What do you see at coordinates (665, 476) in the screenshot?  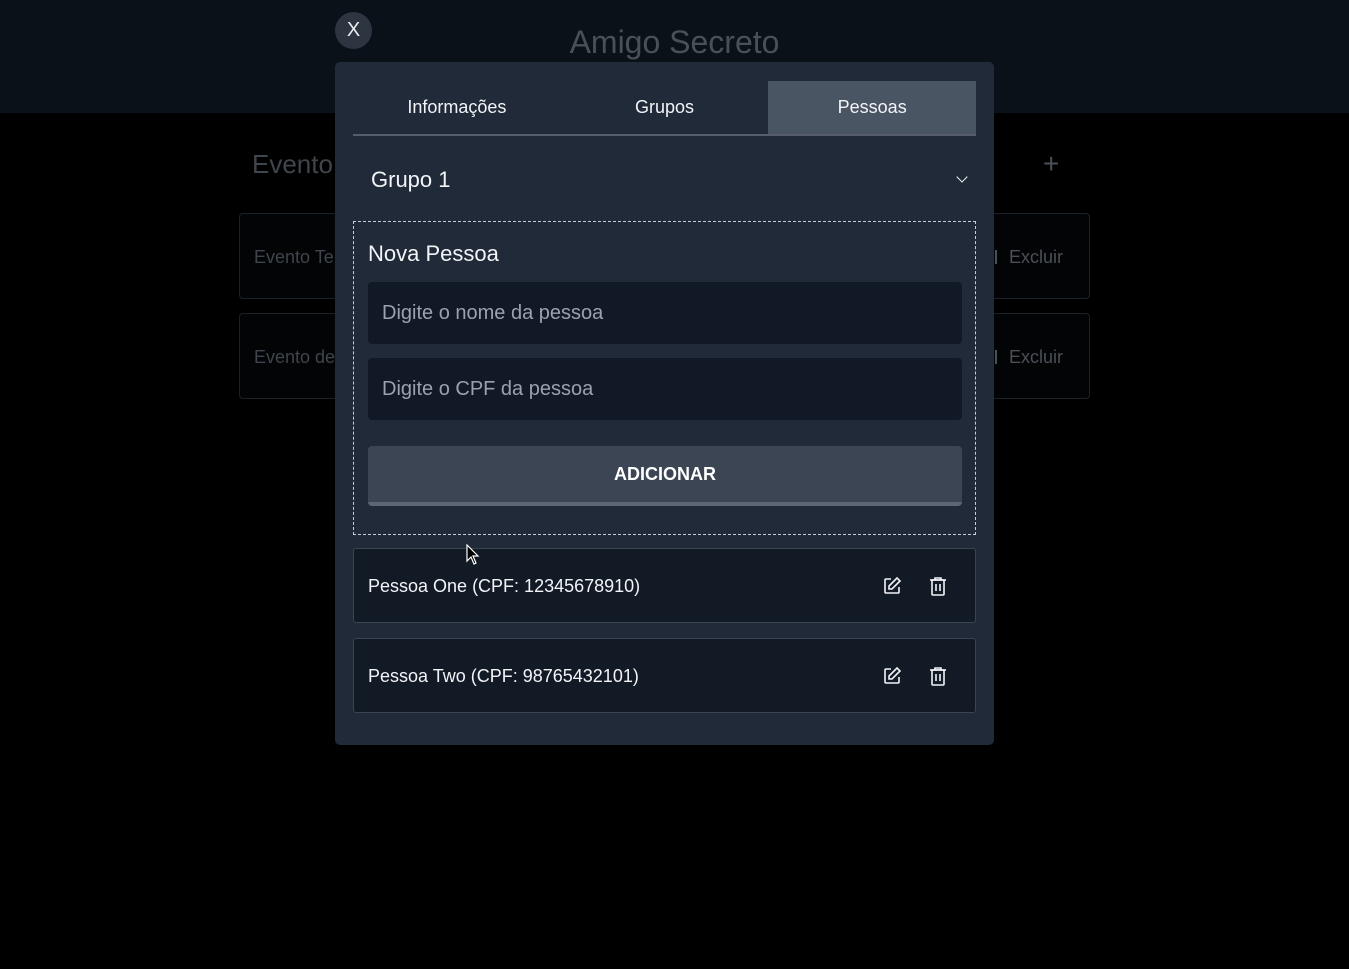 I see `add-person-button: ADICIONAR` at bounding box center [665, 476].